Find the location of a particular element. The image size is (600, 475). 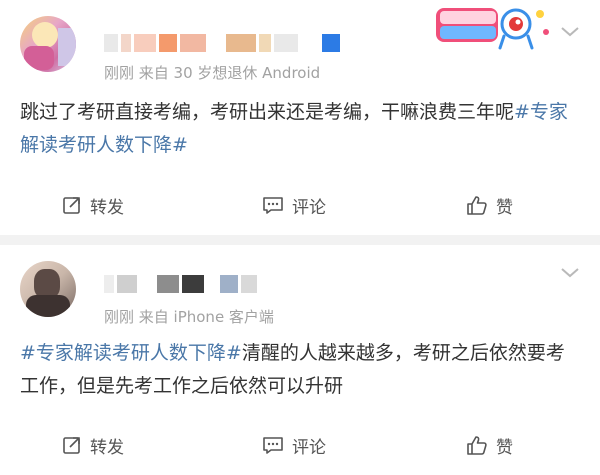

hashtag-link: #专家解读考研人数下降# is located at coordinates (131, 353).